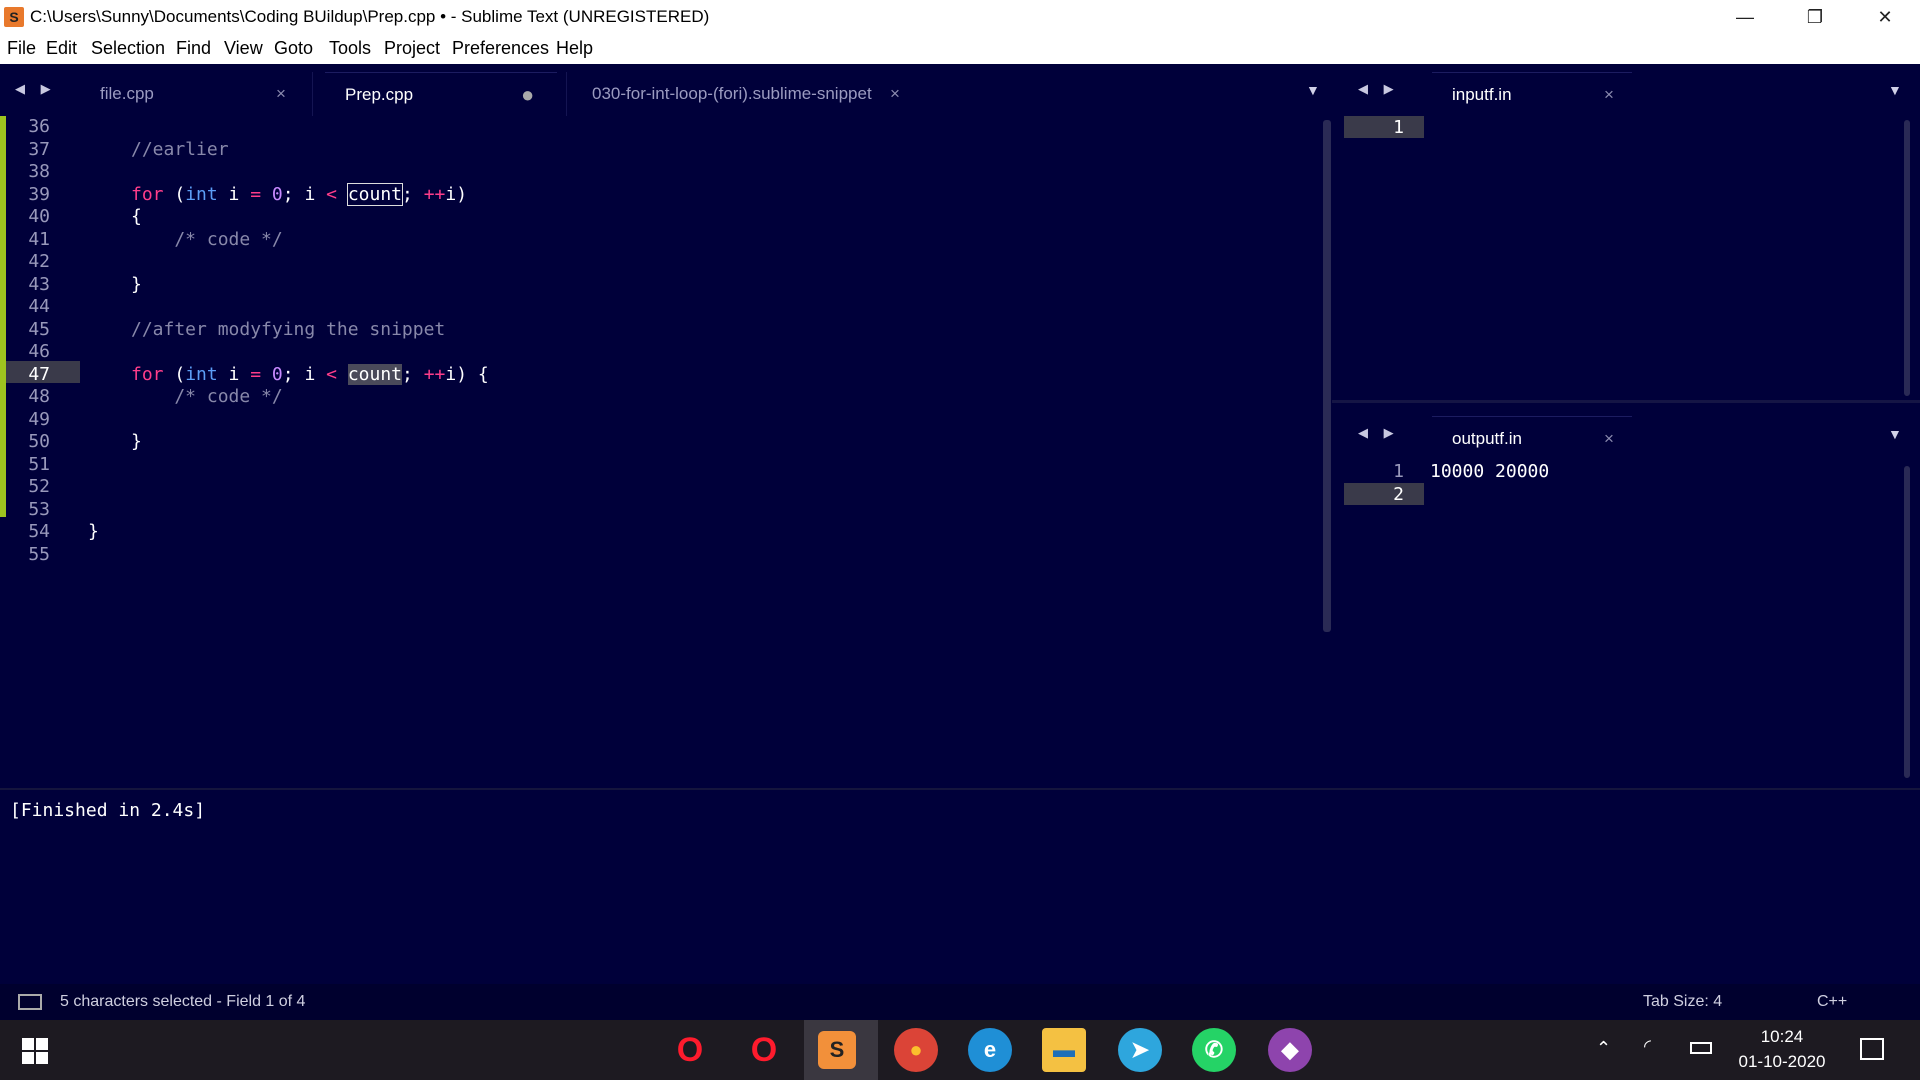 The height and width of the screenshot is (1080, 1920). What do you see at coordinates (1603, 1048) in the screenshot?
I see `chevron-up-icon: ⌃` at bounding box center [1603, 1048].